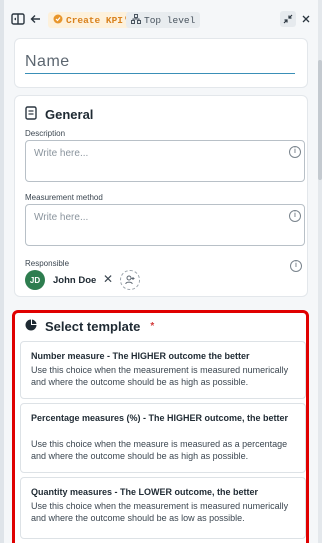 Image resolution: width=322 pixels, height=543 pixels. Describe the element at coordinates (69, 114) in the screenshot. I see `general-title: General` at that location.